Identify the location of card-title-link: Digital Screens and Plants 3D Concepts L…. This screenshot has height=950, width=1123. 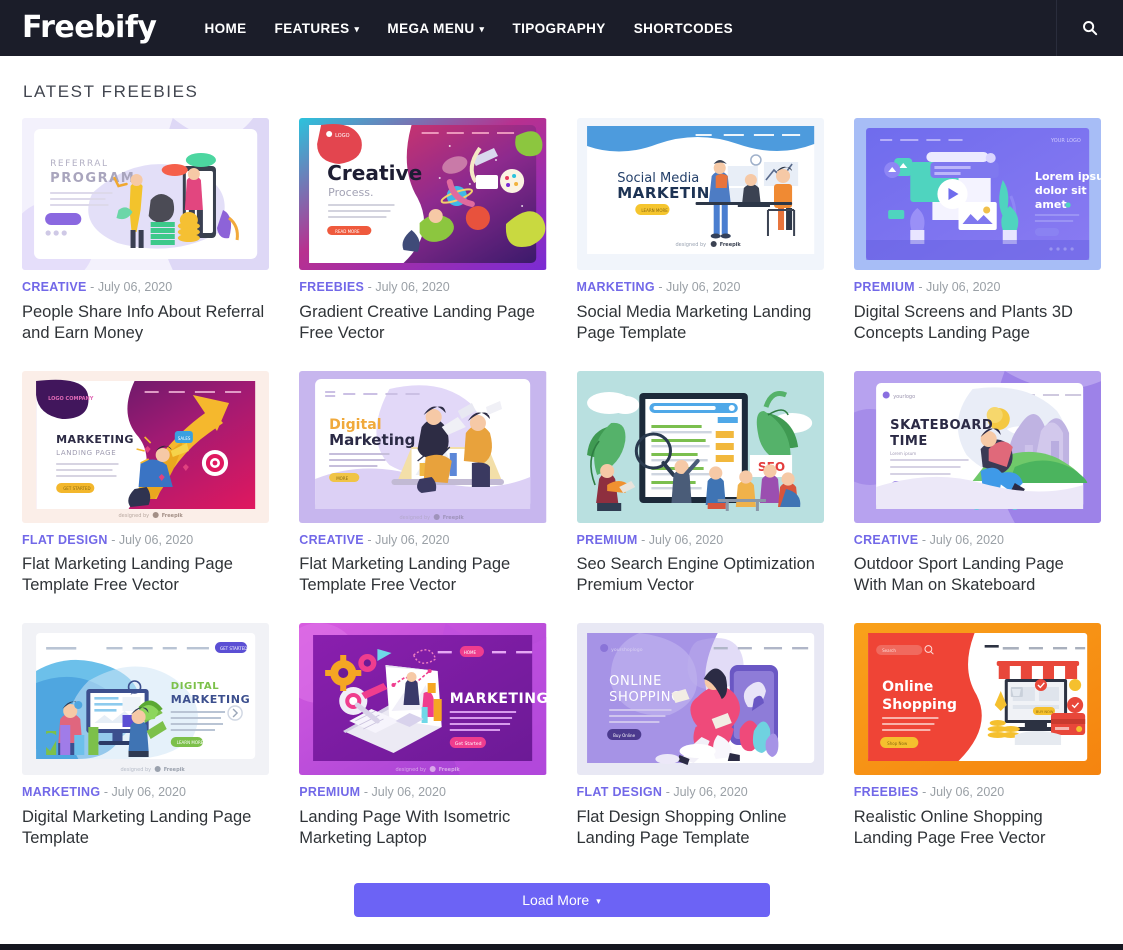
(977, 323).